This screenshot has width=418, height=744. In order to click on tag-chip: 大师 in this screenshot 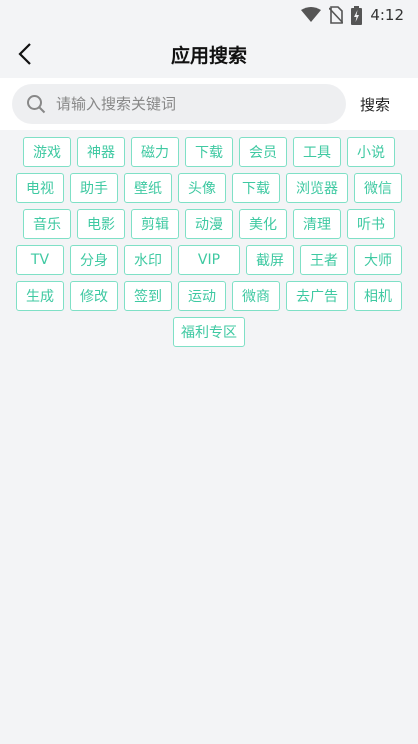, I will do `click(378, 260)`.